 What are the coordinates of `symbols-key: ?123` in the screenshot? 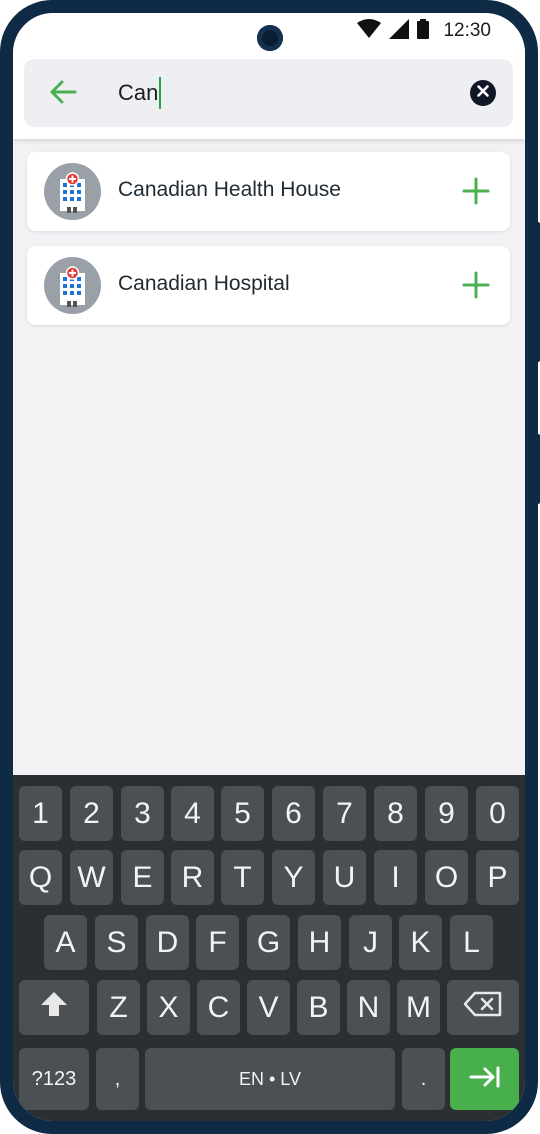 It's located at (54, 1079).